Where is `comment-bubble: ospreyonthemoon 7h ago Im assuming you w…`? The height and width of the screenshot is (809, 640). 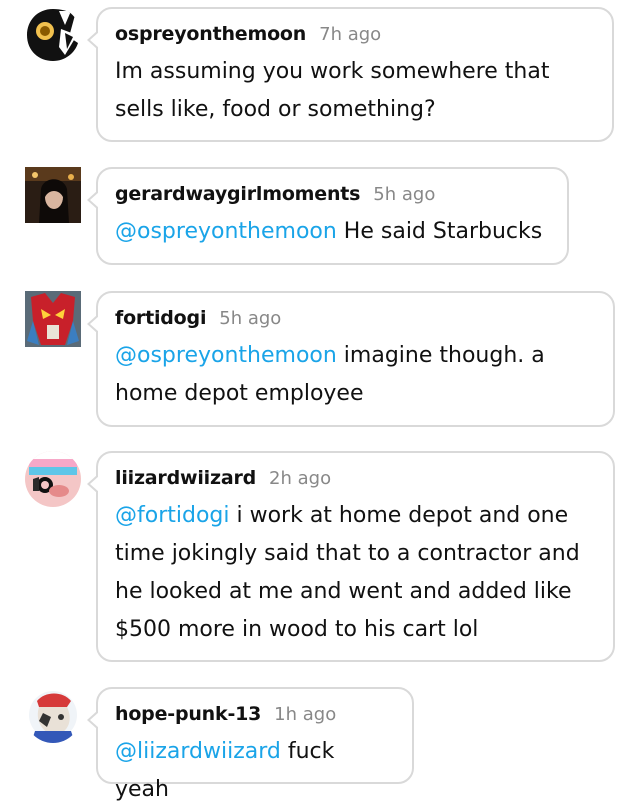
comment-bubble: ospreyonthemoon 7h ago Im assuming you w… is located at coordinates (350, 74).